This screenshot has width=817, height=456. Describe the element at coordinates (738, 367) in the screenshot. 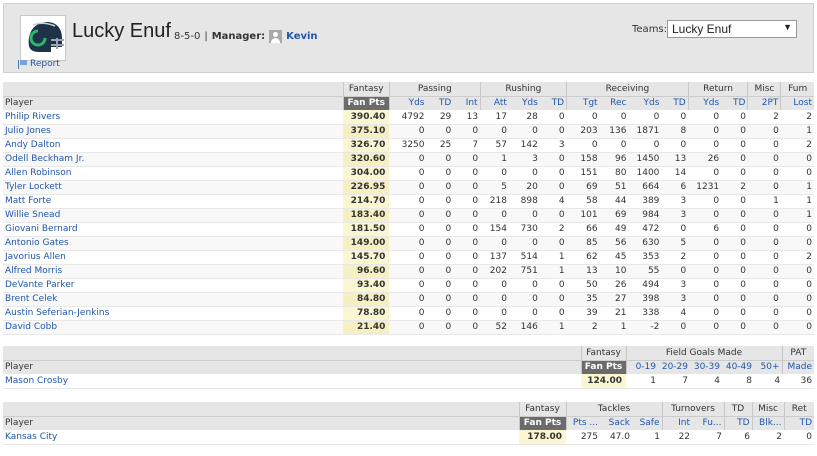

I see `col-fg-40-49: 40-49` at that location.